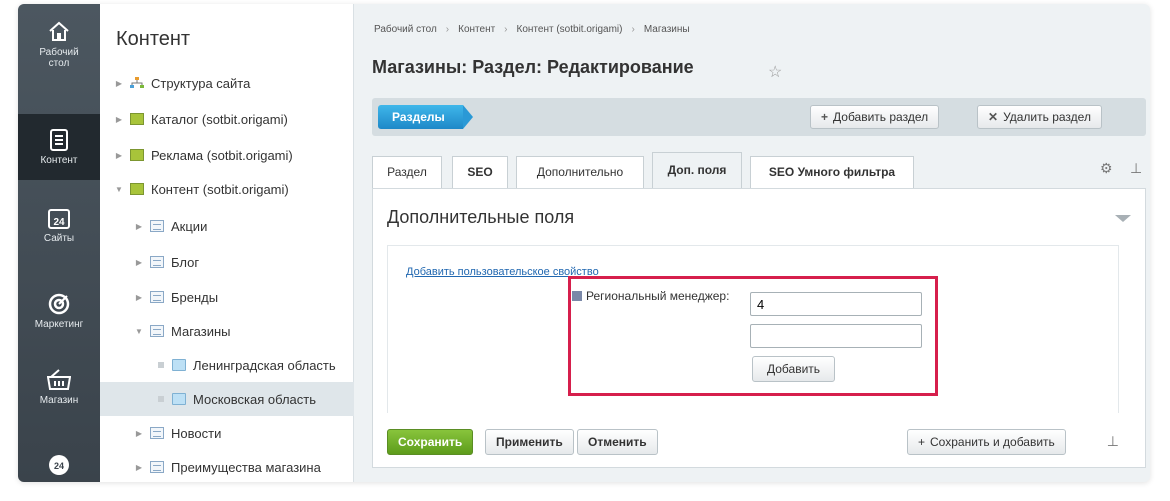  I want to click on tree-item-label: Контент (sotbit.origami), so click(220, 189).